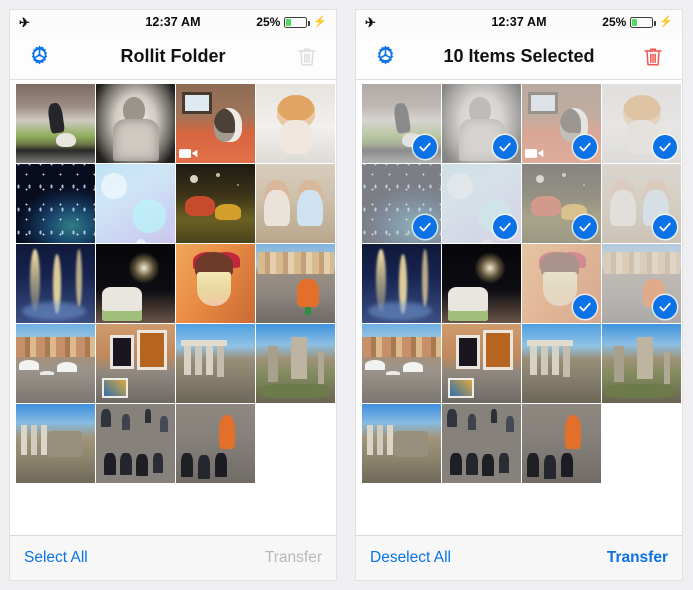 This screenshot has width=693, height=590. I want to click on video-badge, so click(534, 153).